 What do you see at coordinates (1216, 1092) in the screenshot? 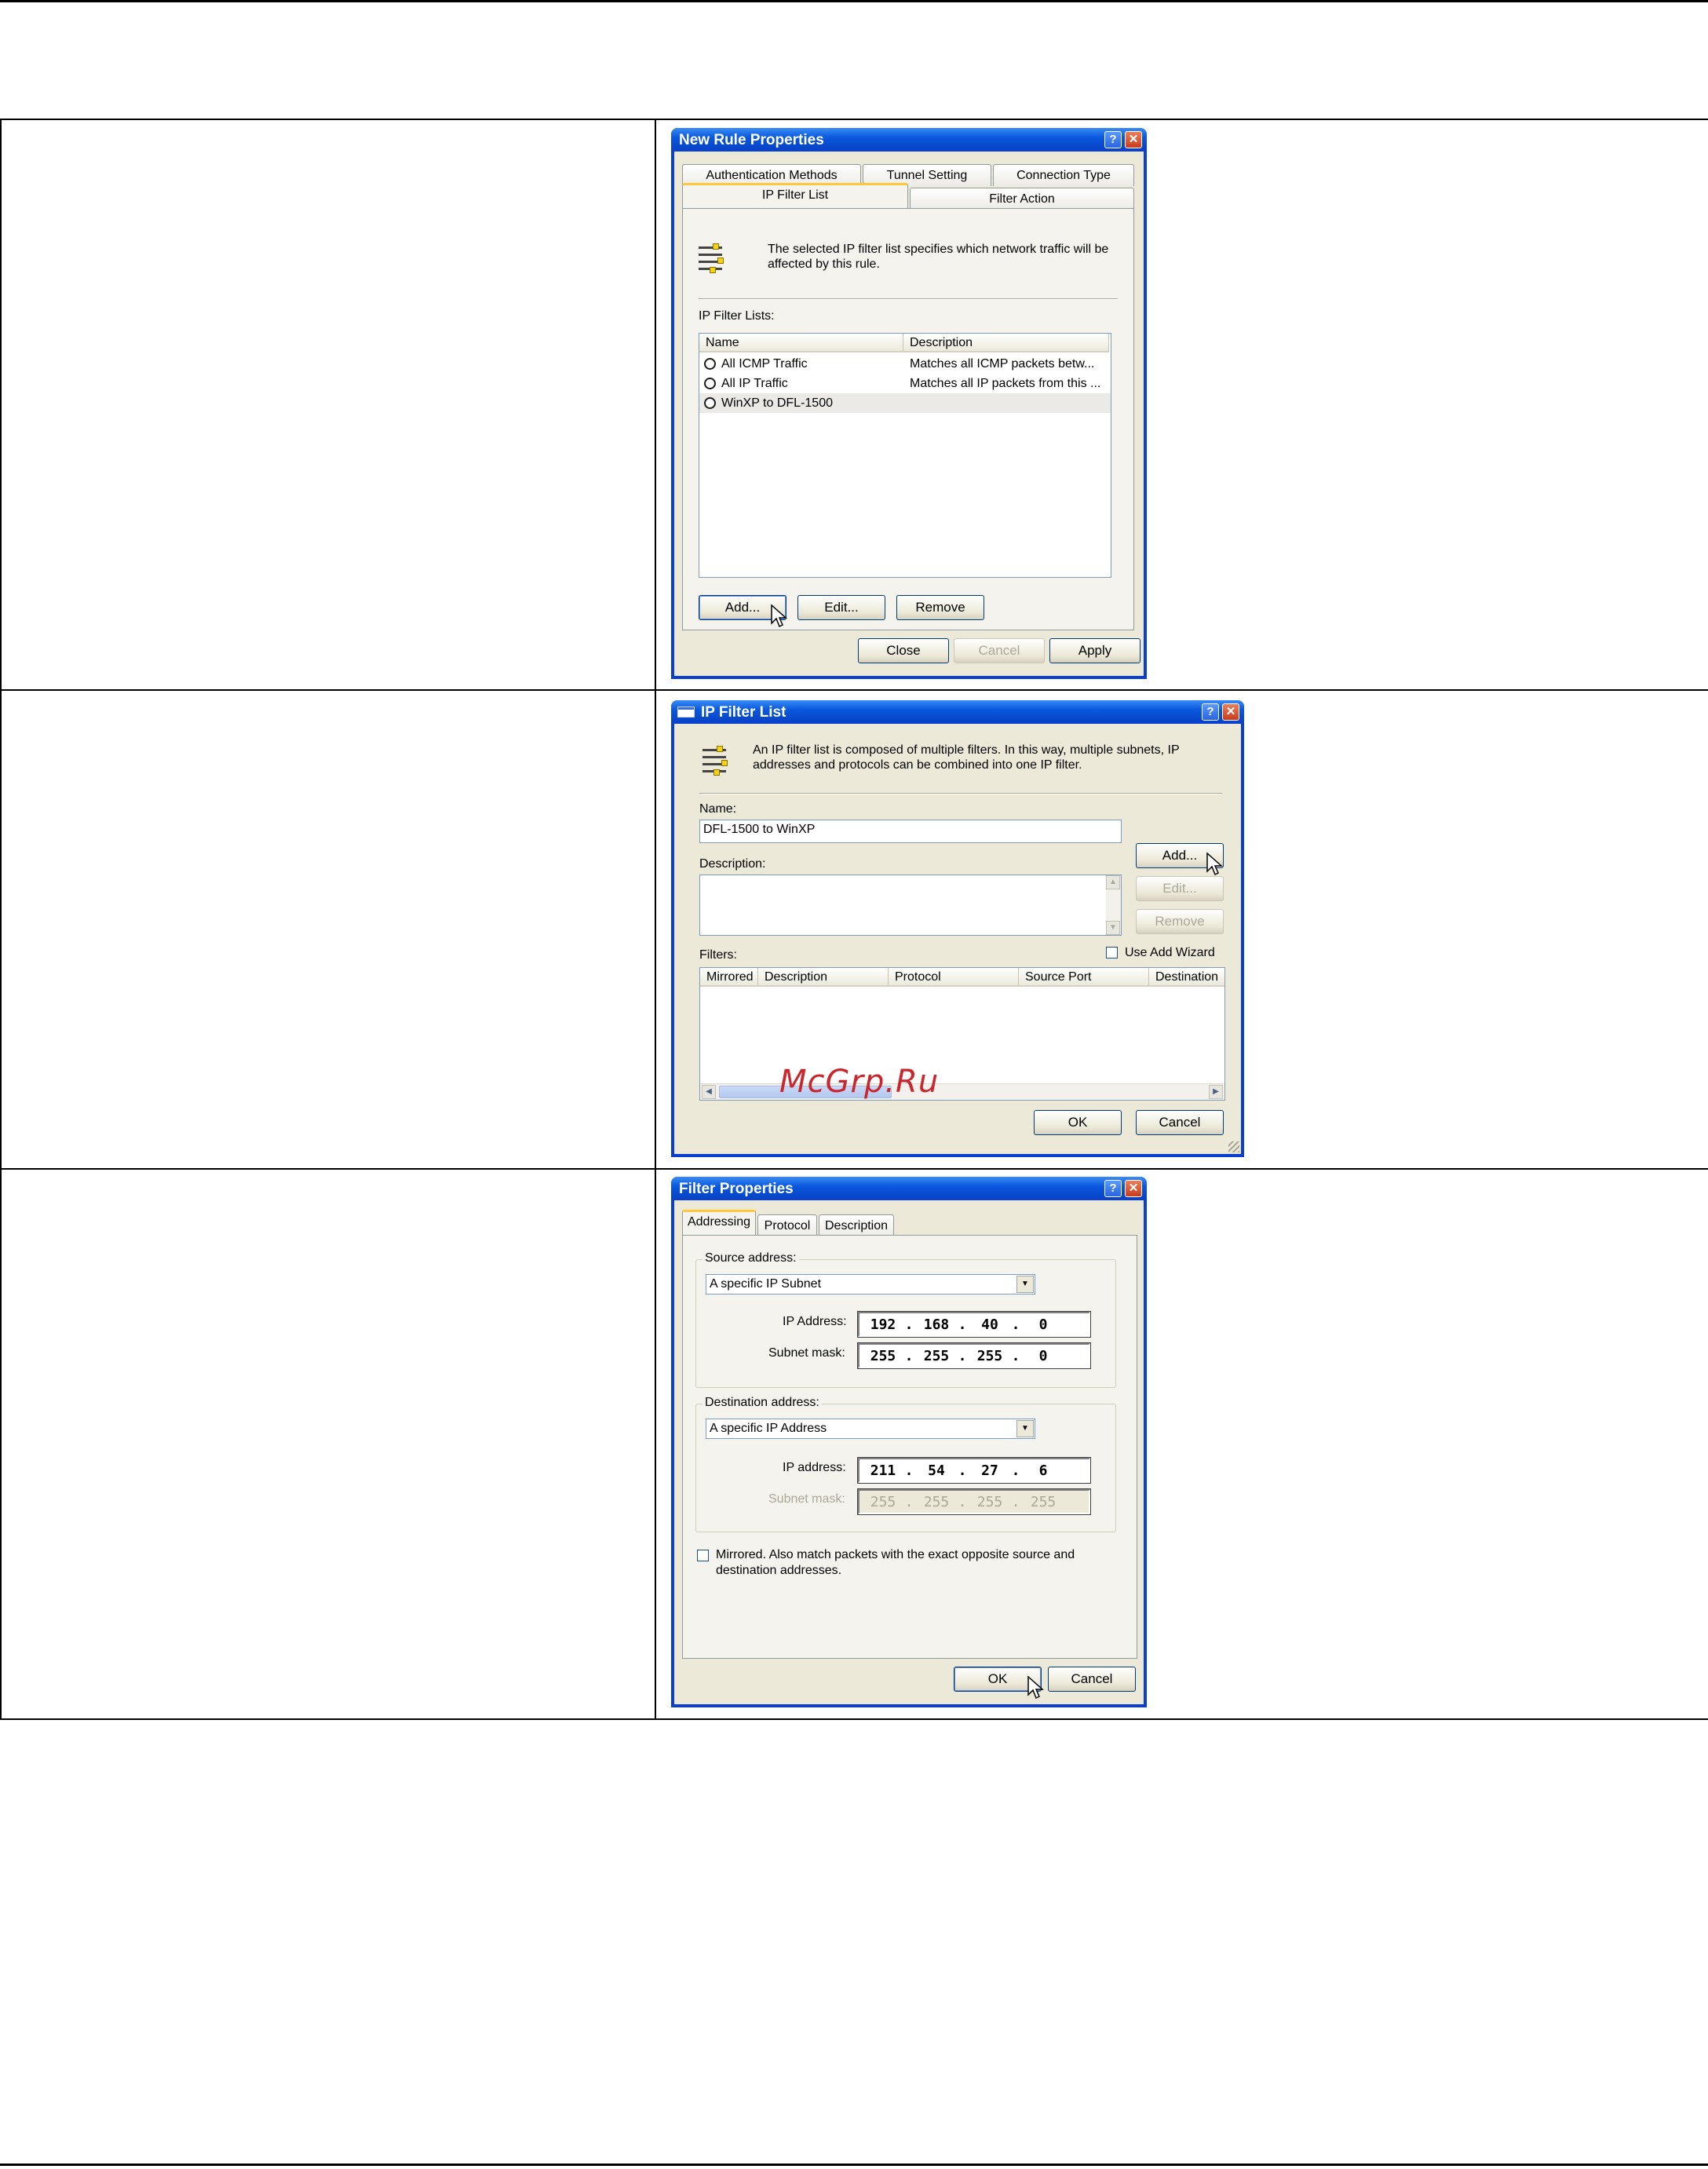
I see `scroll-right-icon: ▶` at bounding box center [1216, 1092].